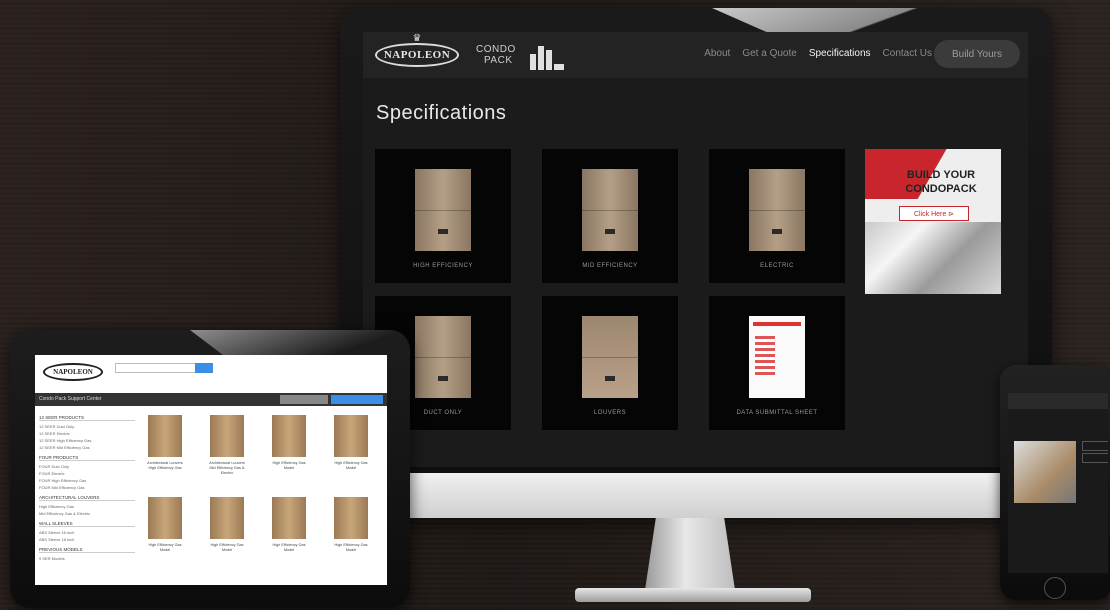 The image size is (1110, 610). What do you see at coordinates (777, 413) in the screenshot?
I see `card-label: DATA SUBMITTAL SHEET` at bounding box center [777, 413].